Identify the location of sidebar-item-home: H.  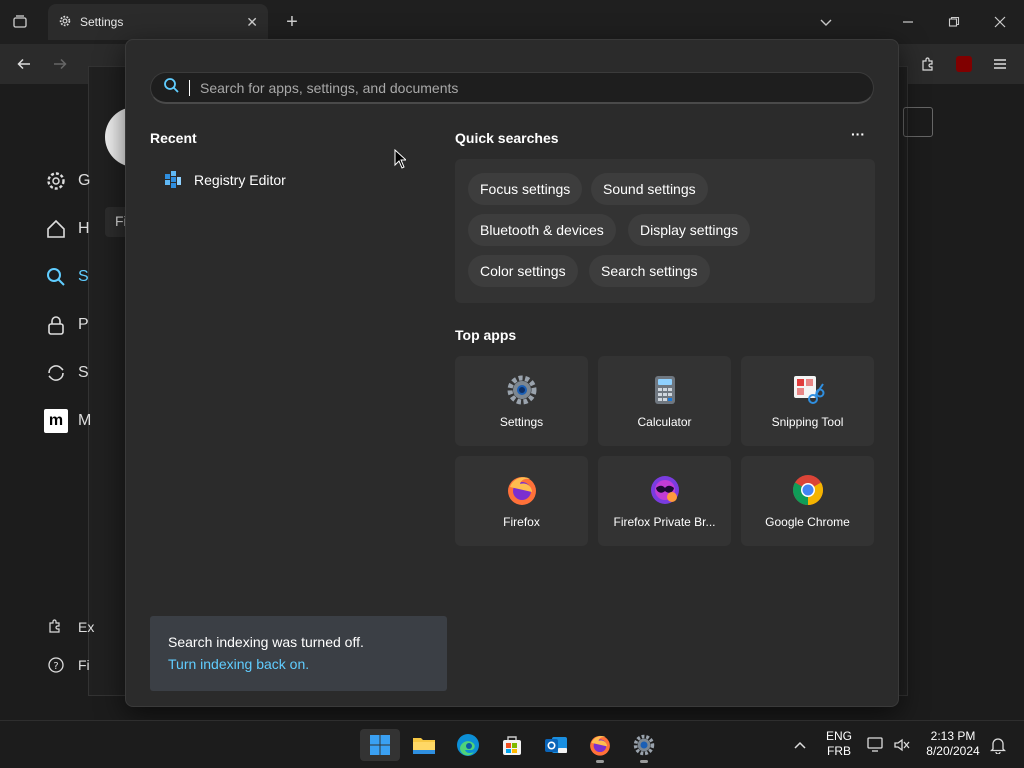
(67, 229).